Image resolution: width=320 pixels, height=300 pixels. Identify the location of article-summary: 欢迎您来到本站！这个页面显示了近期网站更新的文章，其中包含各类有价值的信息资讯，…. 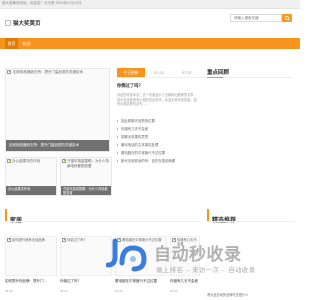
(157, 100).